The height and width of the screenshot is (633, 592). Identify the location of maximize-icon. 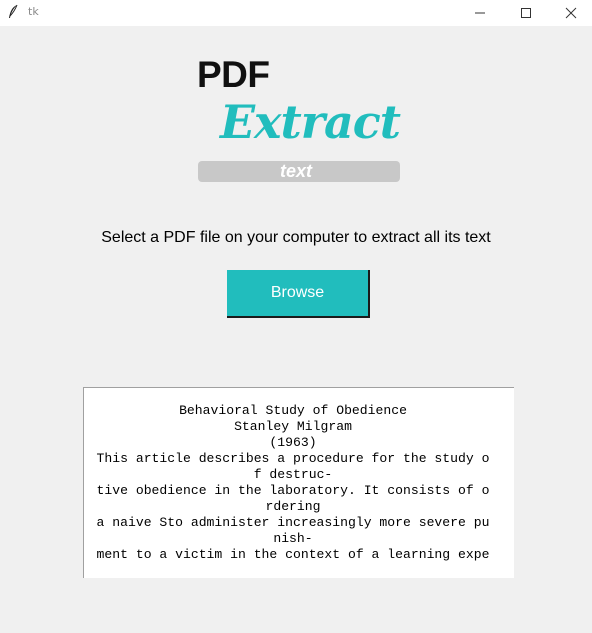
(526, 13).